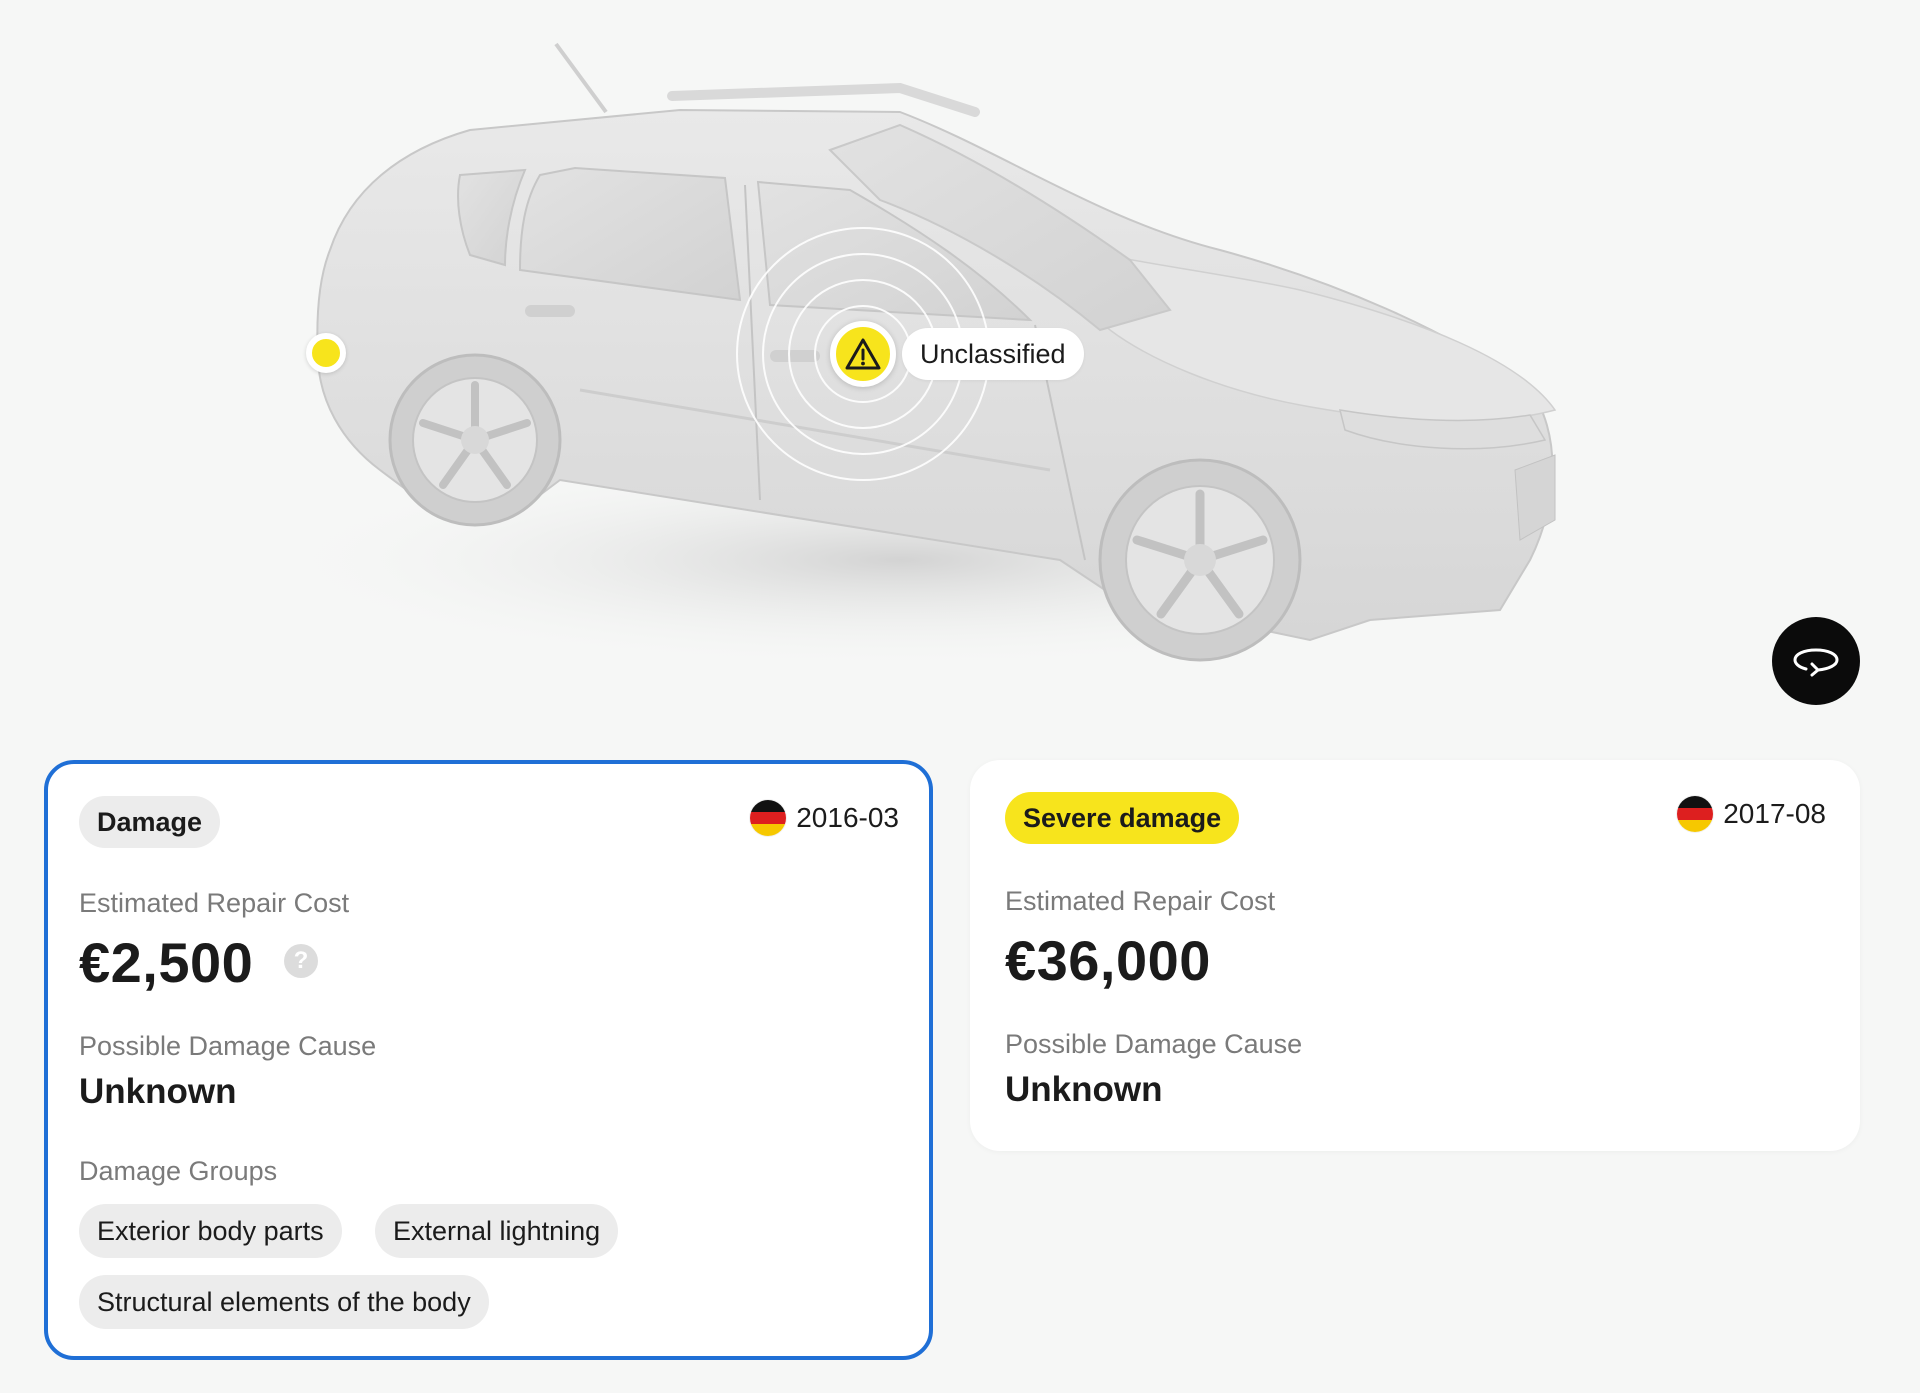  I want to click on damage-severity-badge: Damage, so click(150, 822).